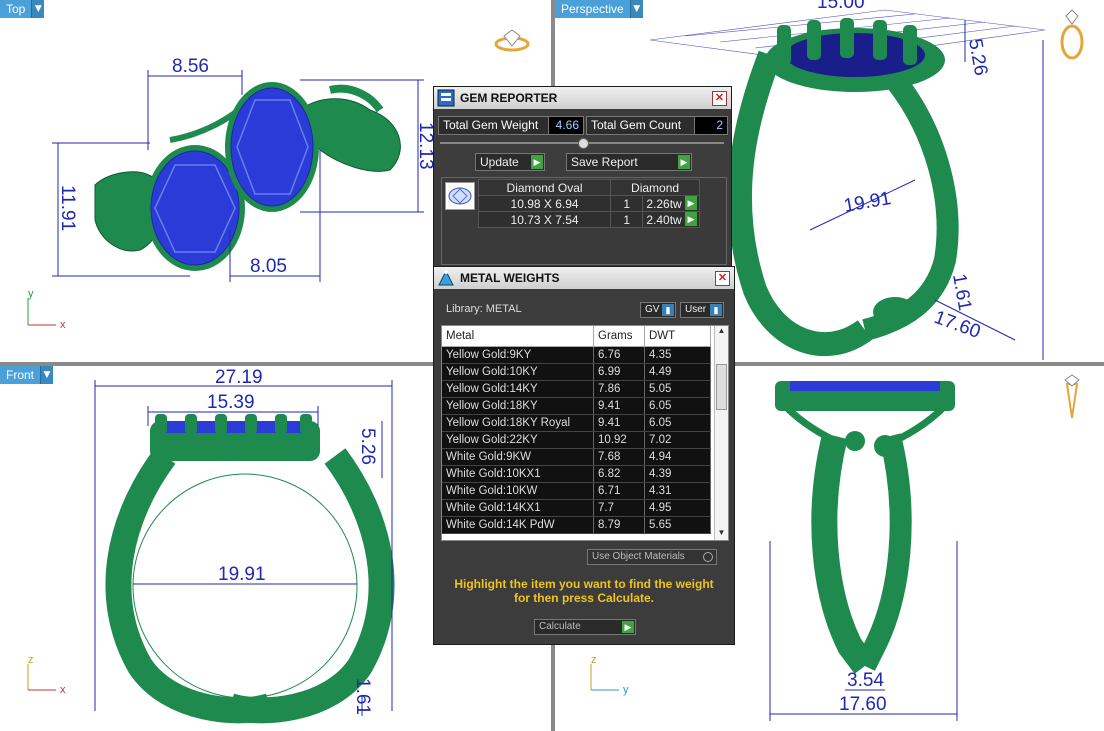  I want to click on grams-header: Grams, so click(619, 336).